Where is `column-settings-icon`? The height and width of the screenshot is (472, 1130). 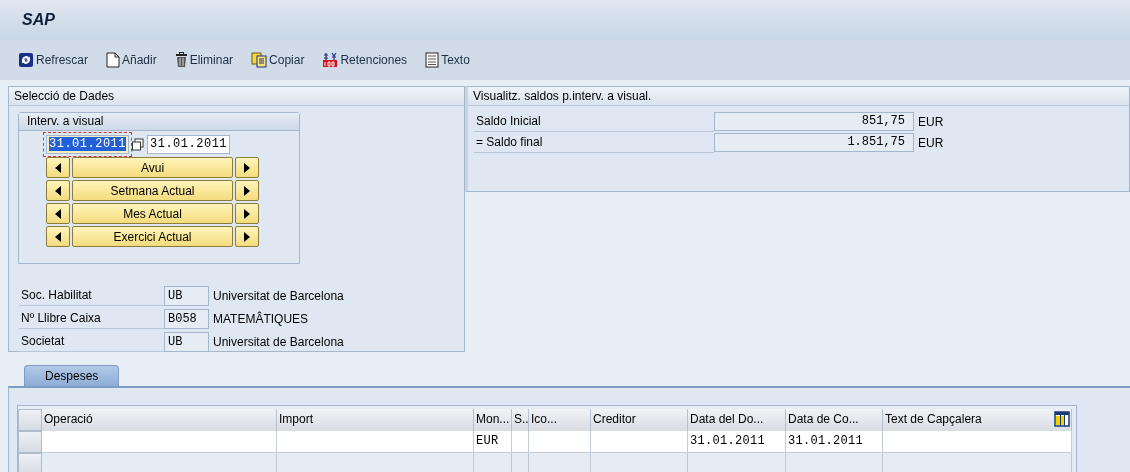 column-settings-icon is located at coordinates (1062, 419).